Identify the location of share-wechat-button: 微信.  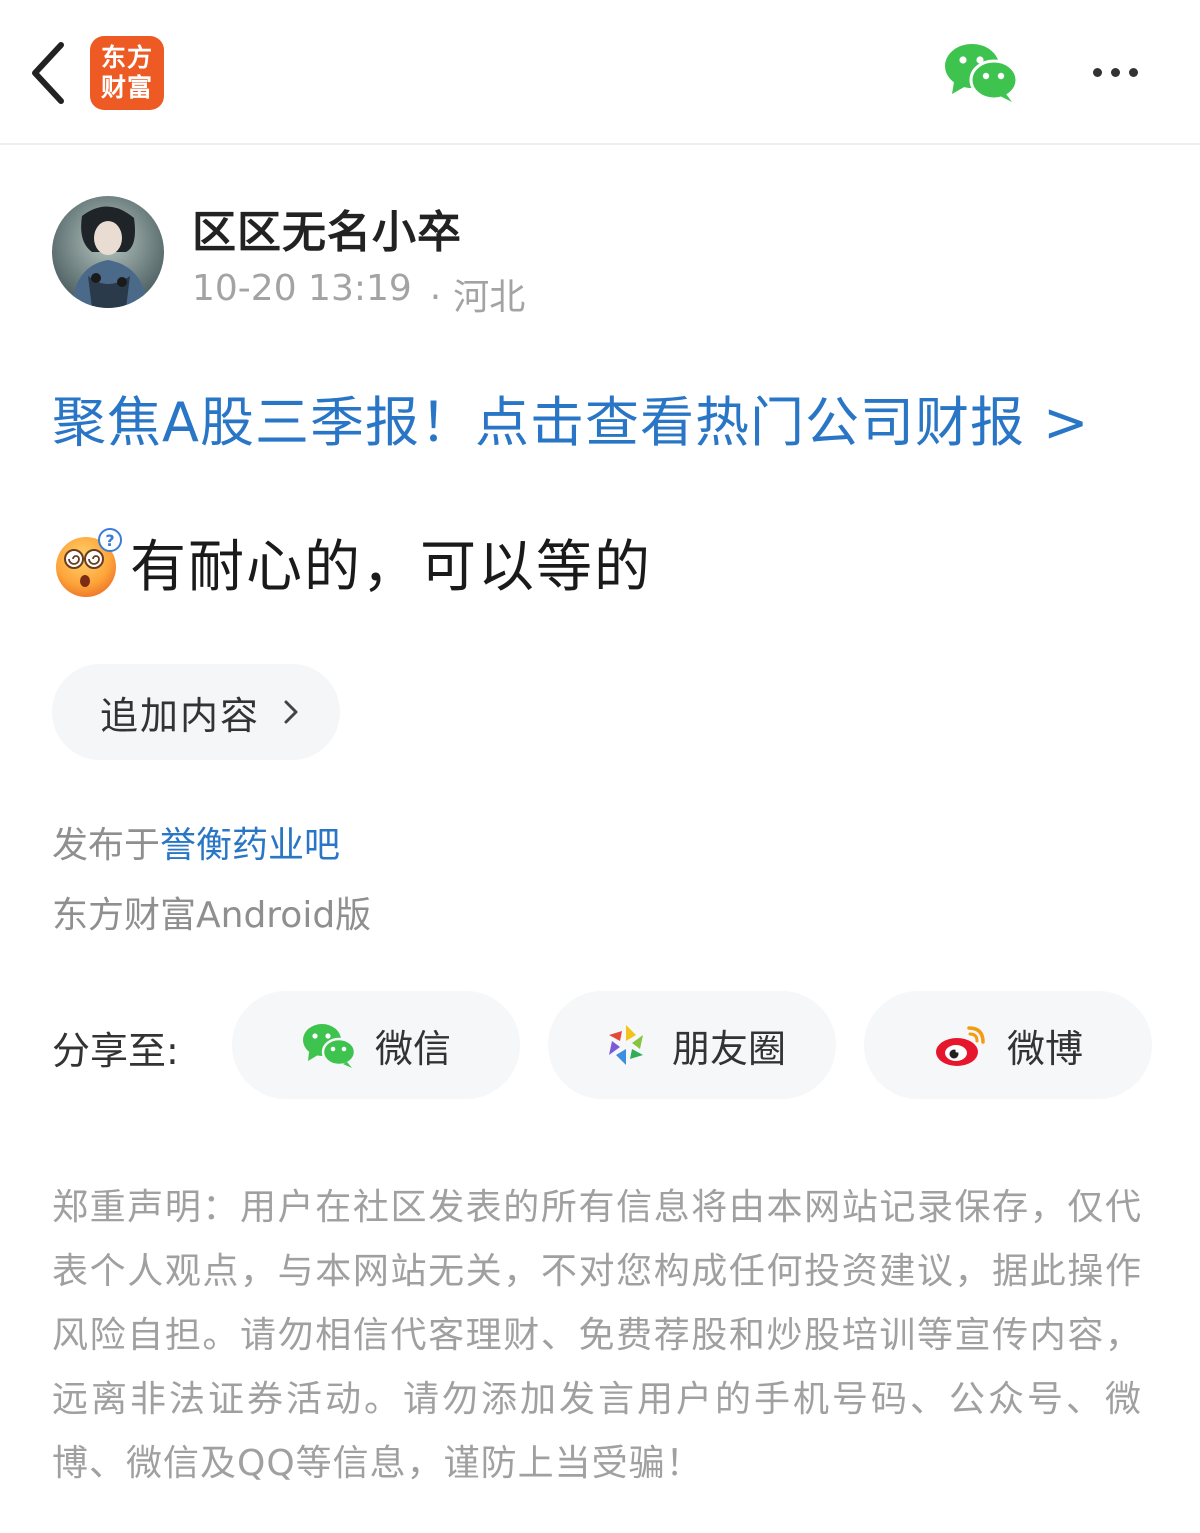
(376, 1045).